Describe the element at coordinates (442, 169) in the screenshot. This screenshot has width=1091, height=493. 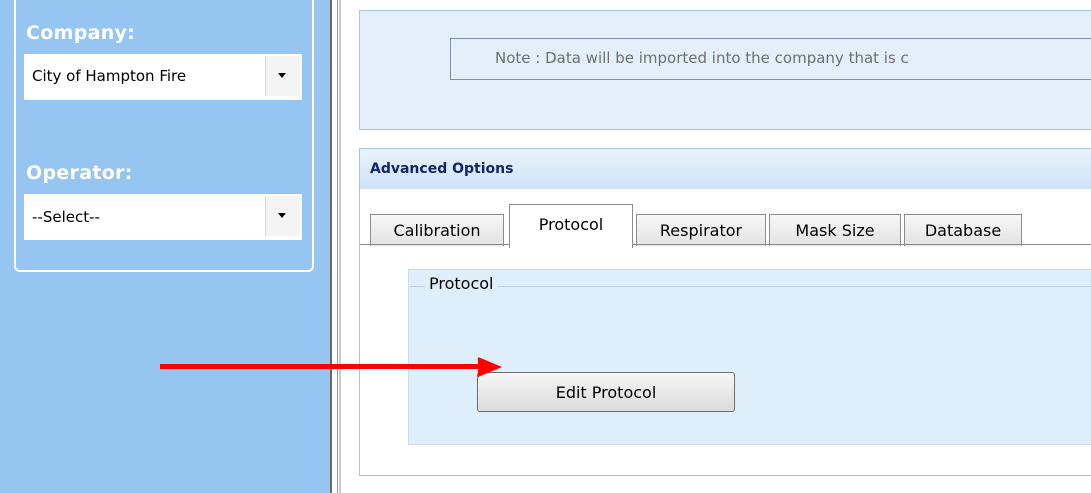
I see `advanced-options-title: Advanced Options` at that location.